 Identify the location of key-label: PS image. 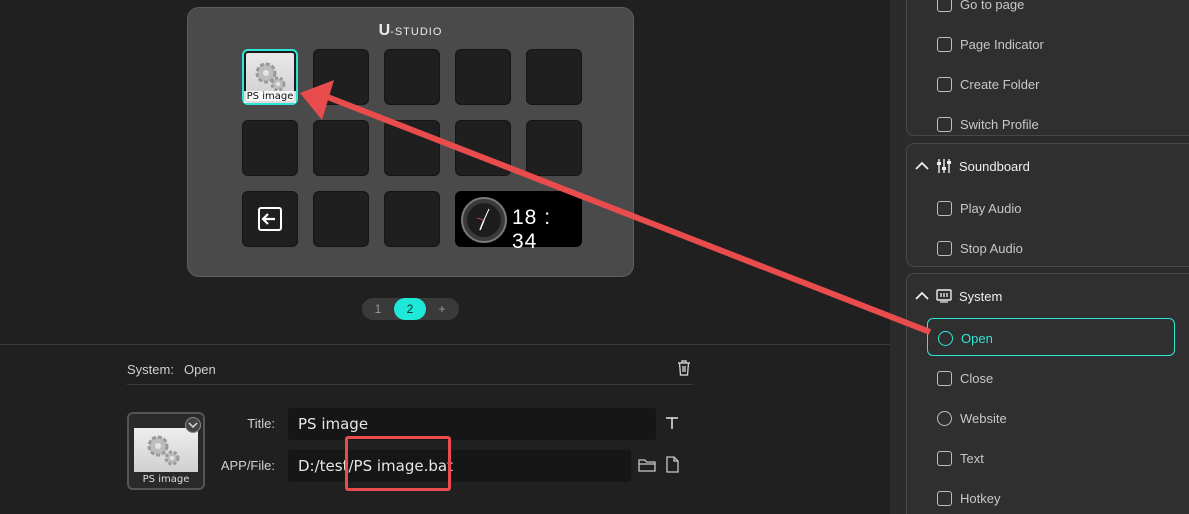
(270, 97).